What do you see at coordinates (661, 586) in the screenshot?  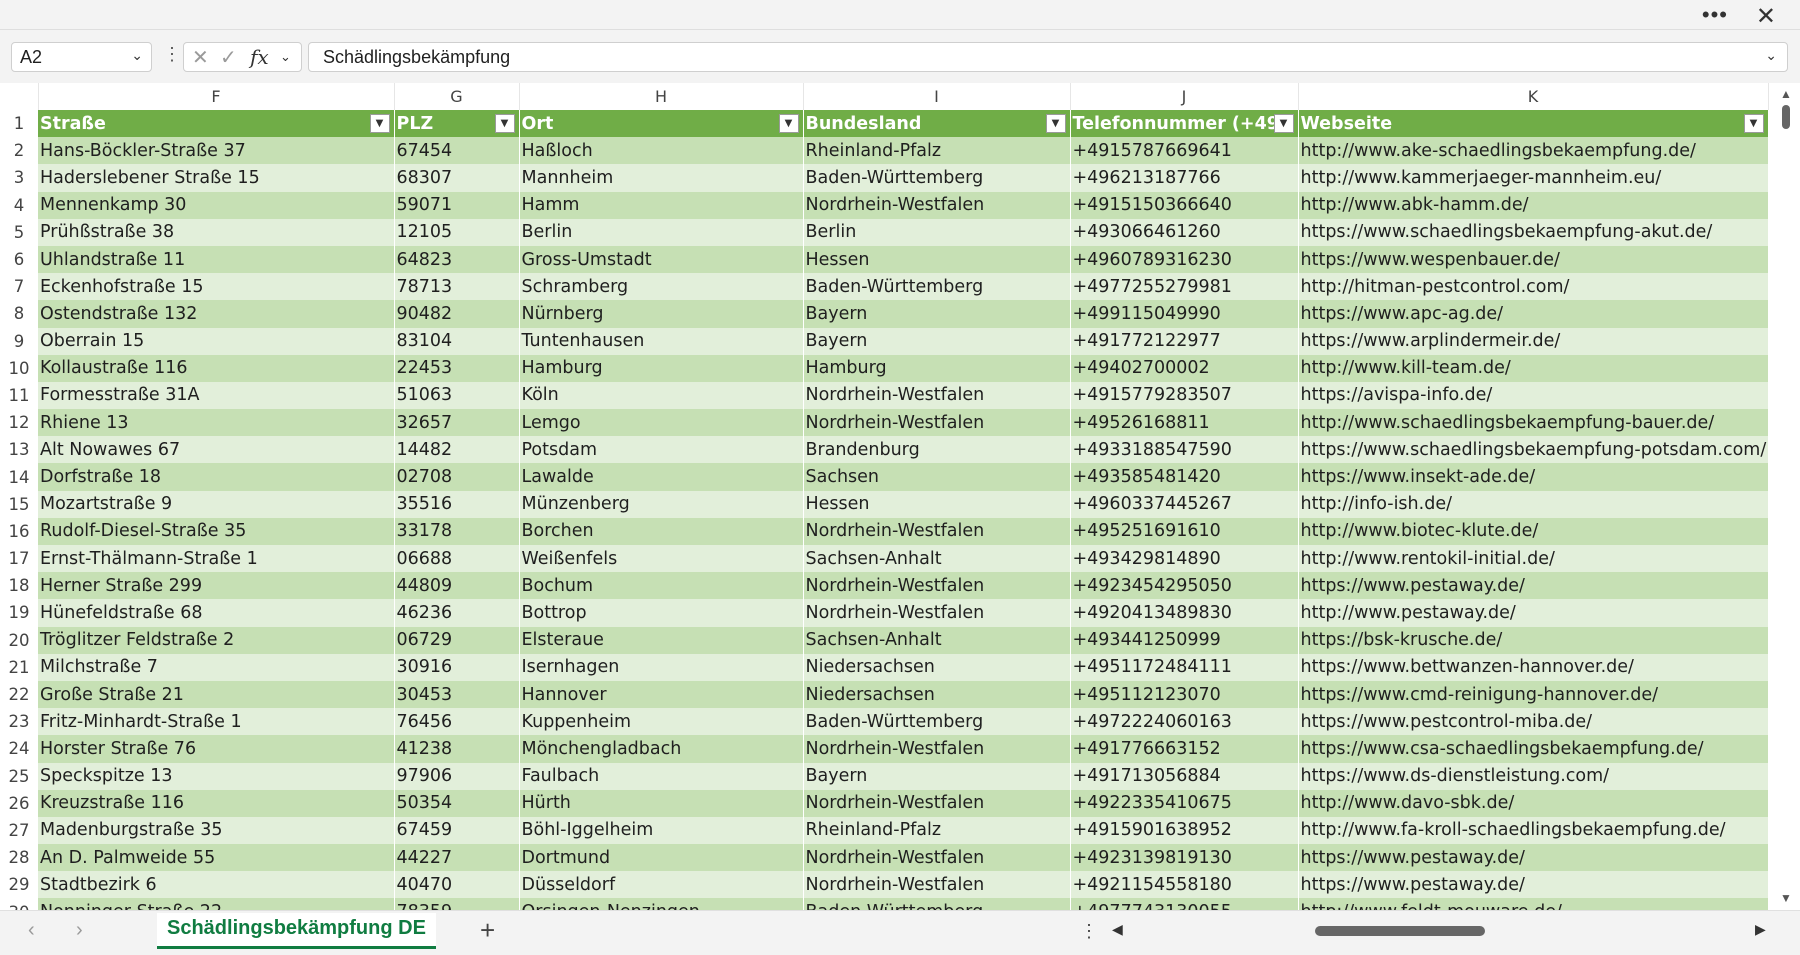 I see `table-cell: Bochum` at bounding box center [661, 586].